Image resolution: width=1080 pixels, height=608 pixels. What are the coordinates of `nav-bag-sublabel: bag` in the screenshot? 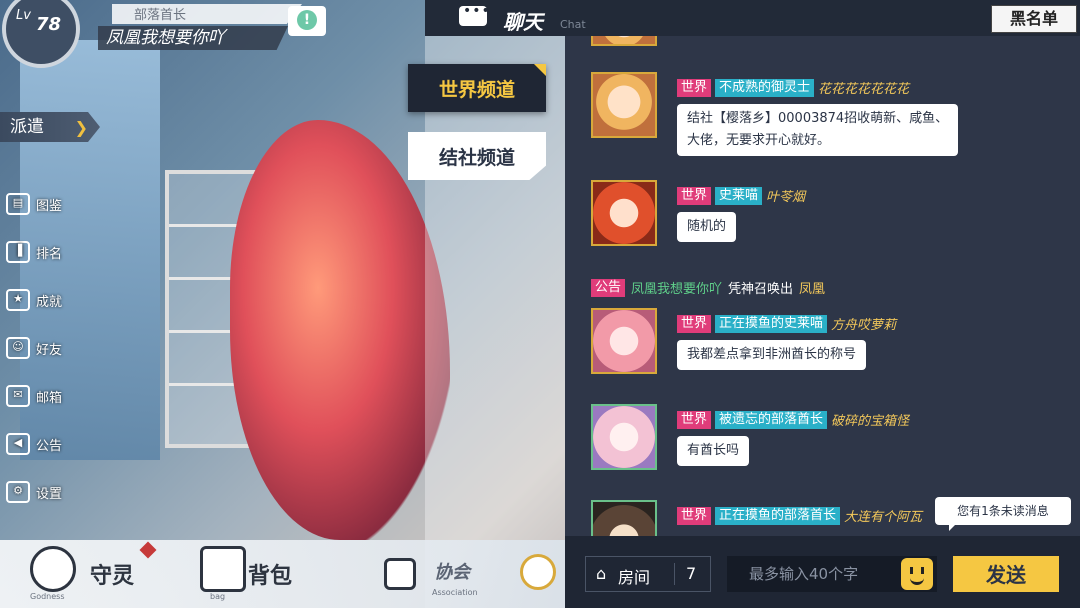 It's located at (218, 596).